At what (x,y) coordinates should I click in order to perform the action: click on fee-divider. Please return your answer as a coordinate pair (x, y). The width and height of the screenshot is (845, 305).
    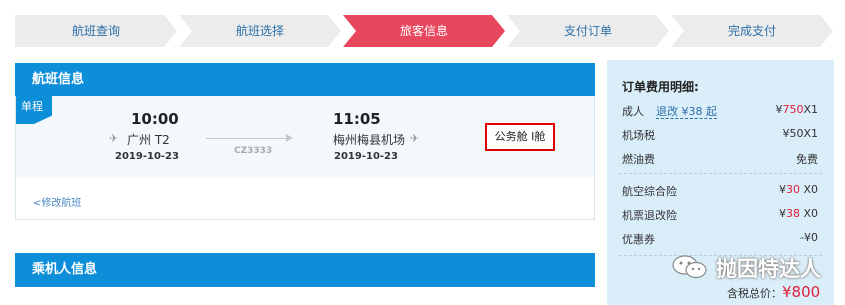
    Looking at the image, I should click on (720, 173).